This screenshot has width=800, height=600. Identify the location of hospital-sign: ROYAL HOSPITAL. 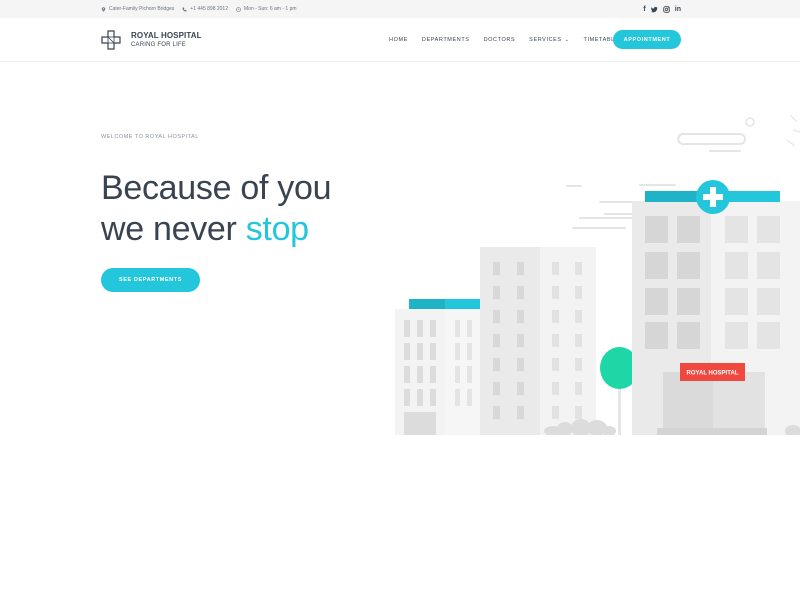
(712, 372).